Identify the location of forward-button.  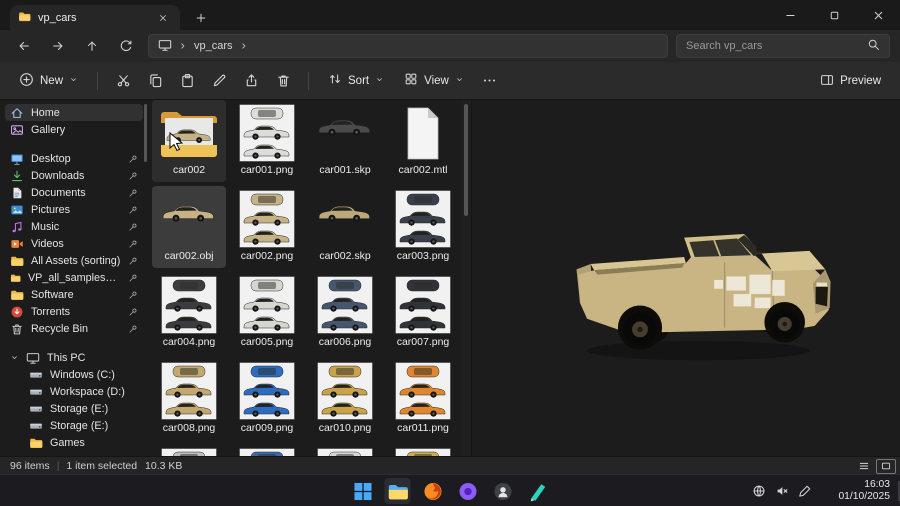
(58, 46).